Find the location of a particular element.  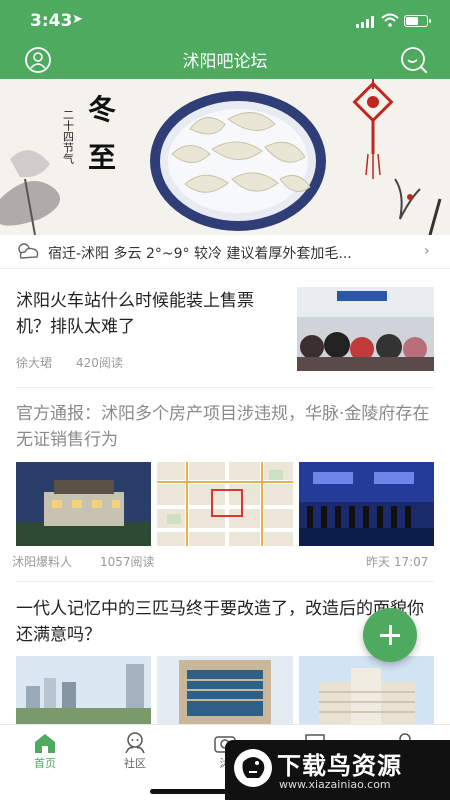

article-reads: 1057阅读 is located at coordinates (127, 562).